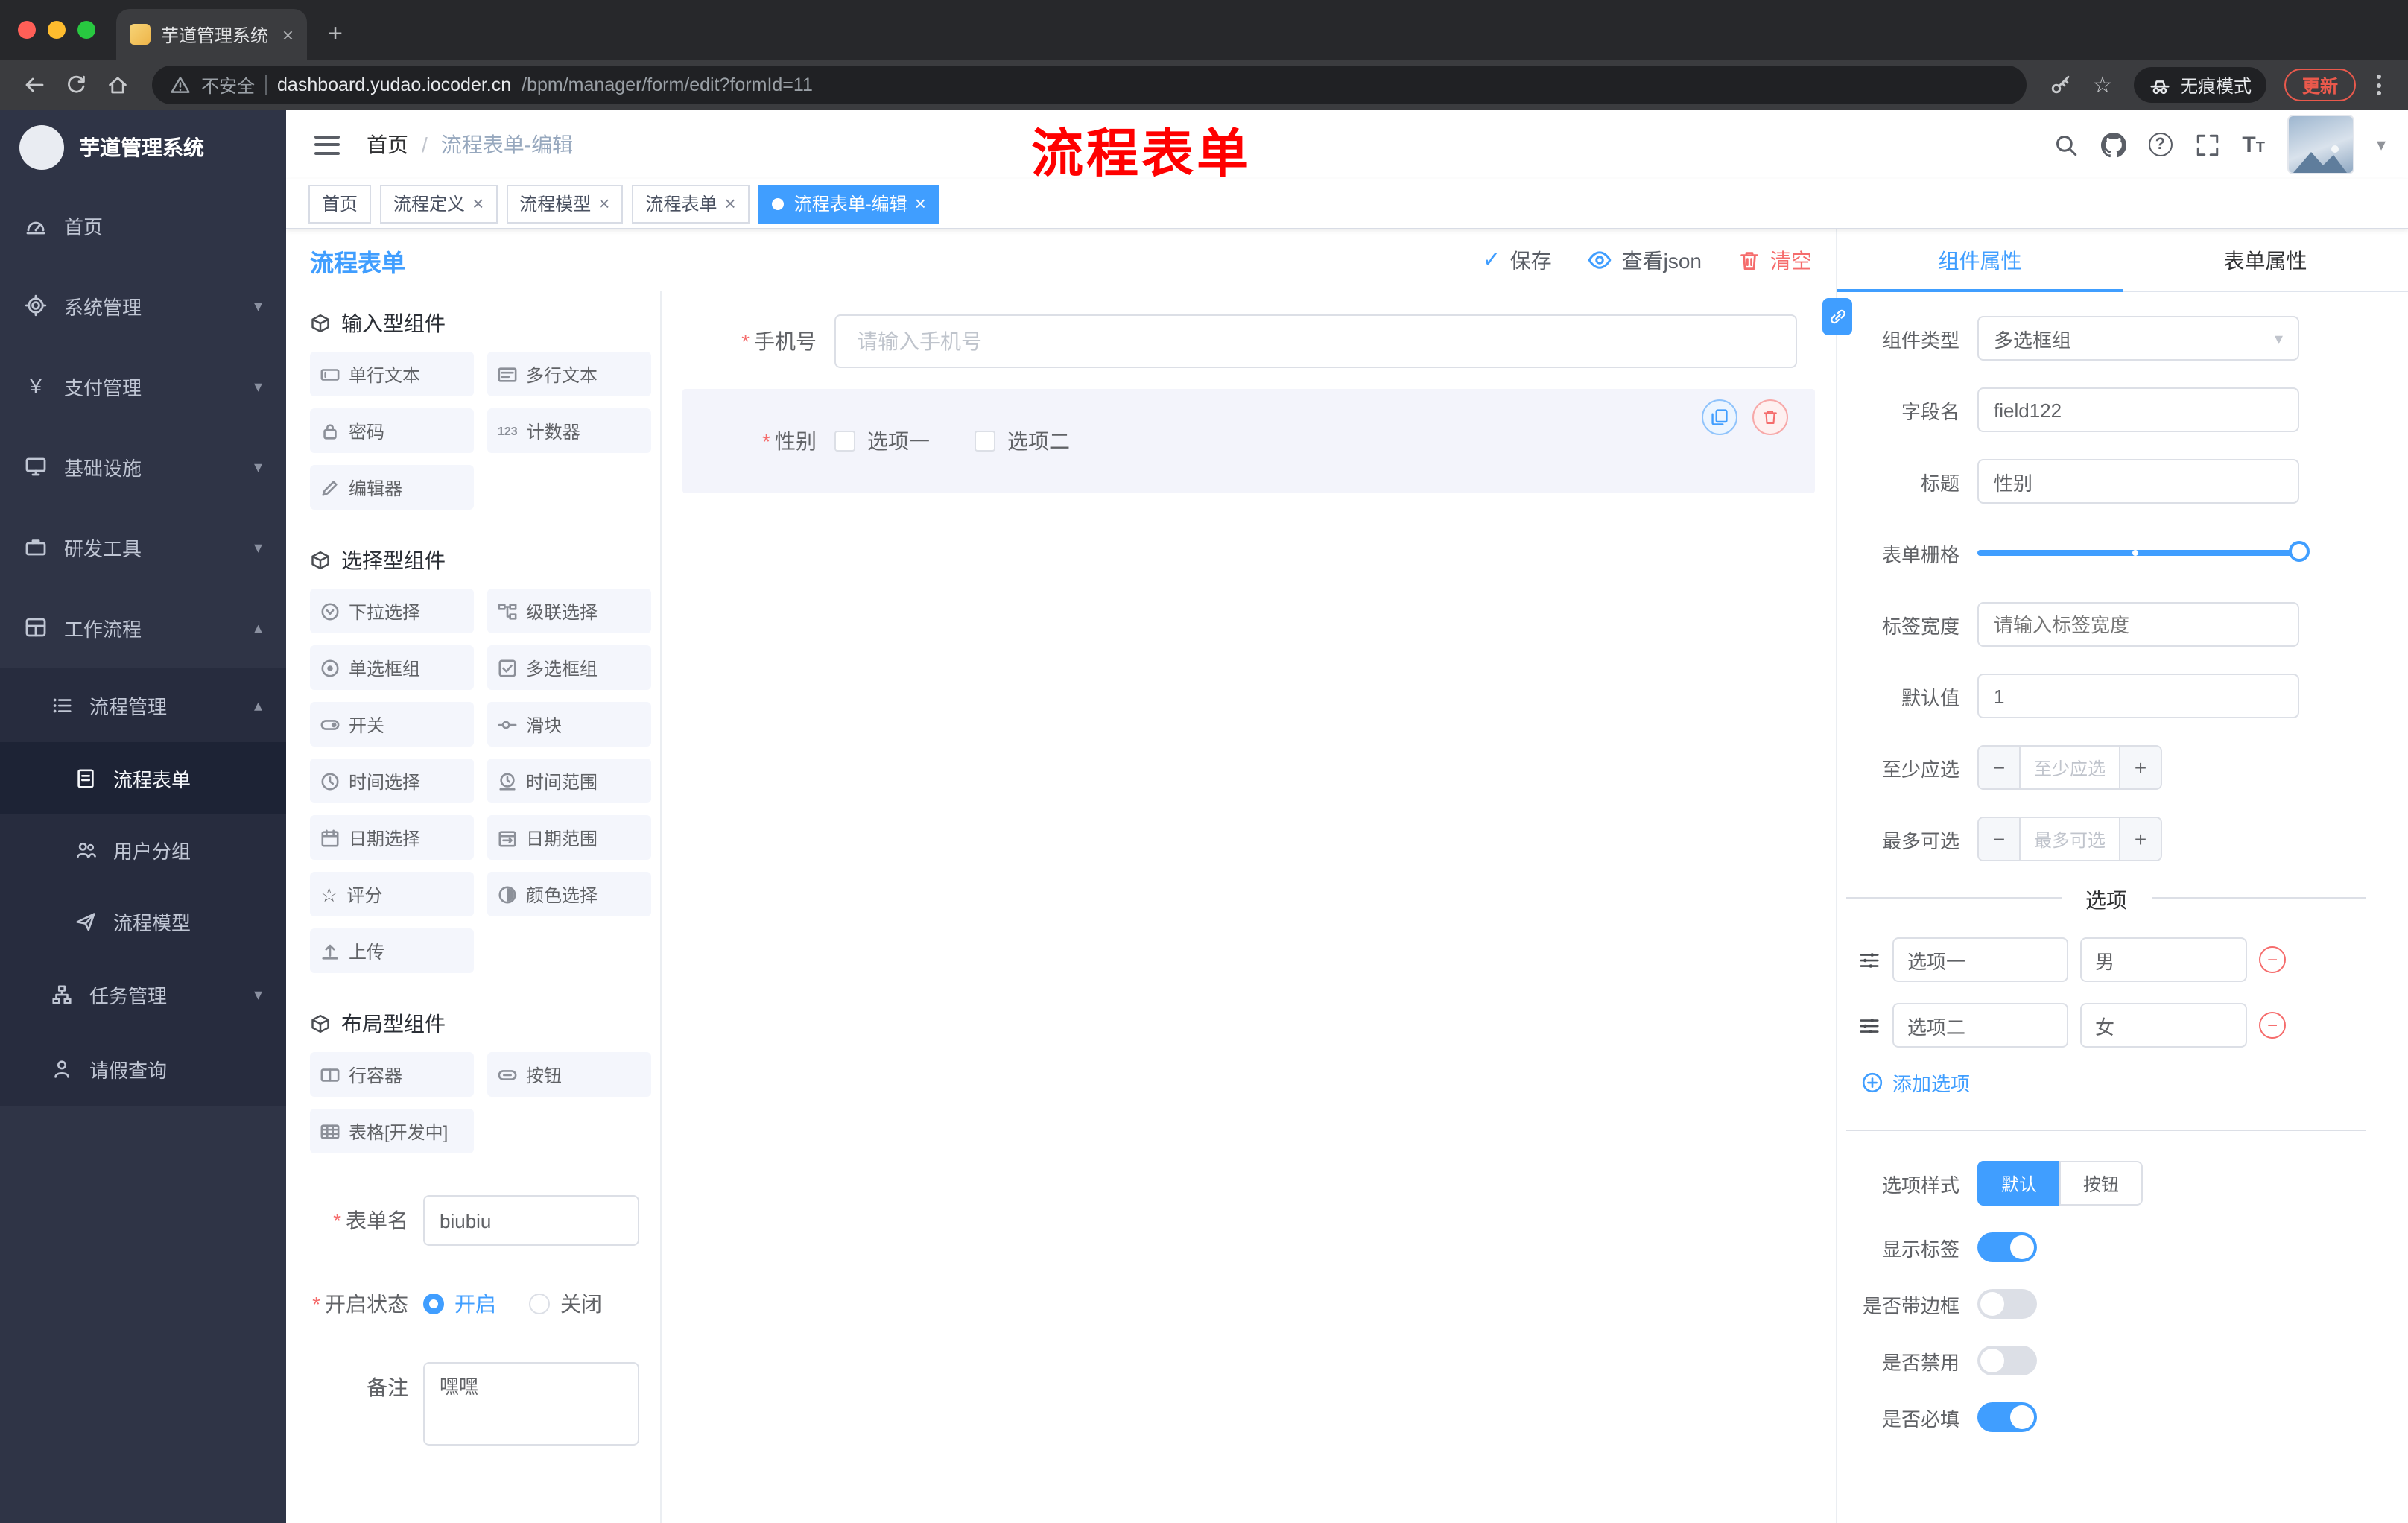 This screenshot has height=1523, width=2408. What do you see at coordinates (2065, 144) in the screenshot?
I see `search-button` at bounding box center [2065, 144].